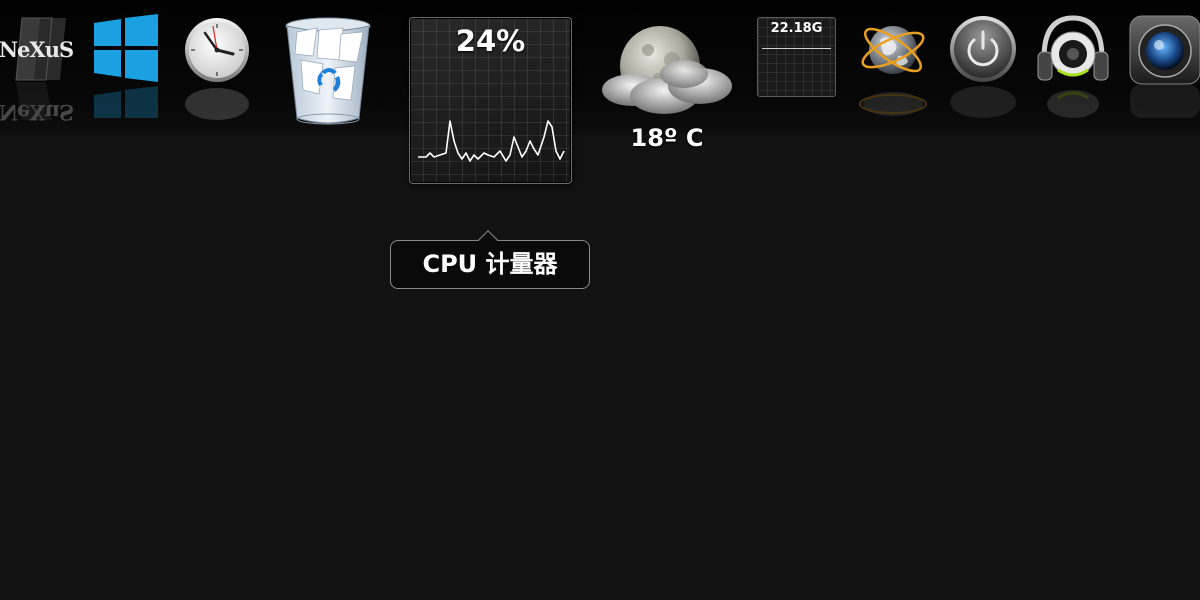 This screenshot has height=600, width=1200. I want to click on dock-tooltip: CPU 计量器, so click(490, 259).